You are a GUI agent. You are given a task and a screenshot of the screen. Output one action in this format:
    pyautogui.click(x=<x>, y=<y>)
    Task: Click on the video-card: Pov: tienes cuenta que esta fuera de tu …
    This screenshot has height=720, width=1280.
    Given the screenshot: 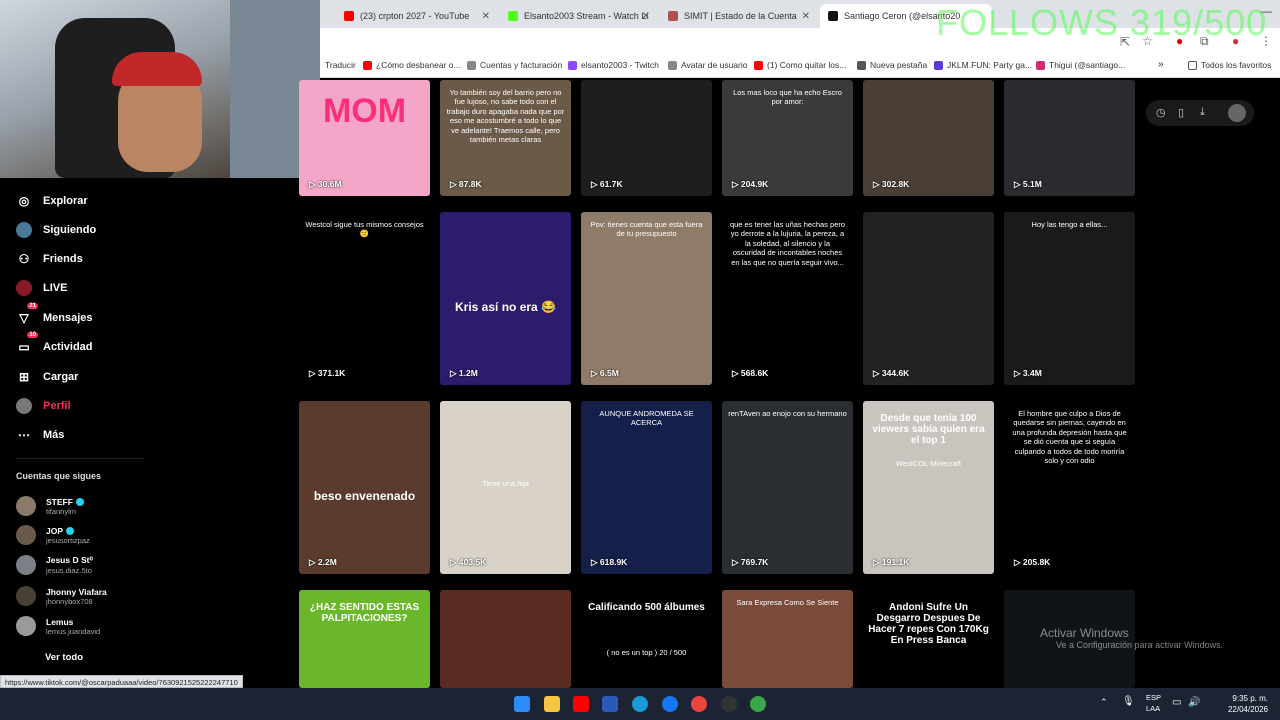 What is the action you would take?
    pyautogui.click(x=646, y=298)
    